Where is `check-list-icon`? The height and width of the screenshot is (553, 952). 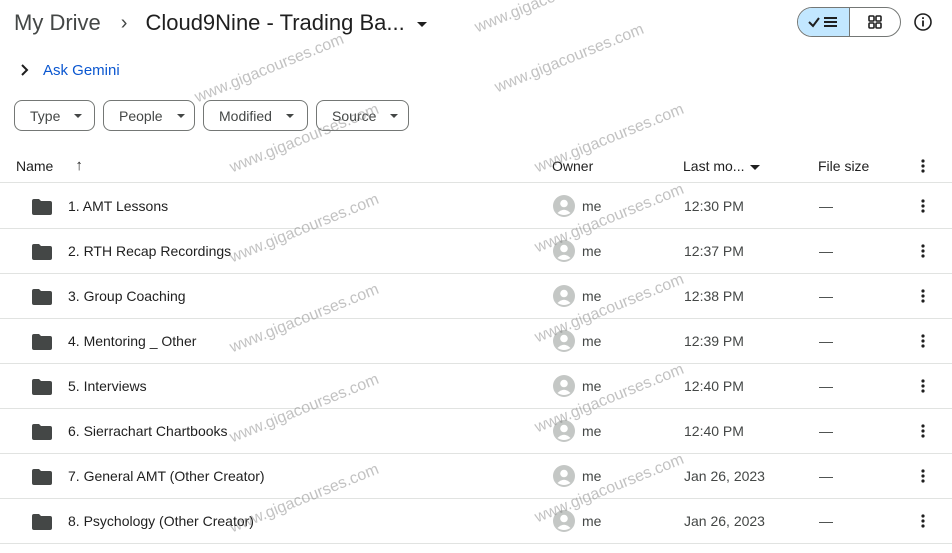
check-list-icon is located at coordinates (823, 22).